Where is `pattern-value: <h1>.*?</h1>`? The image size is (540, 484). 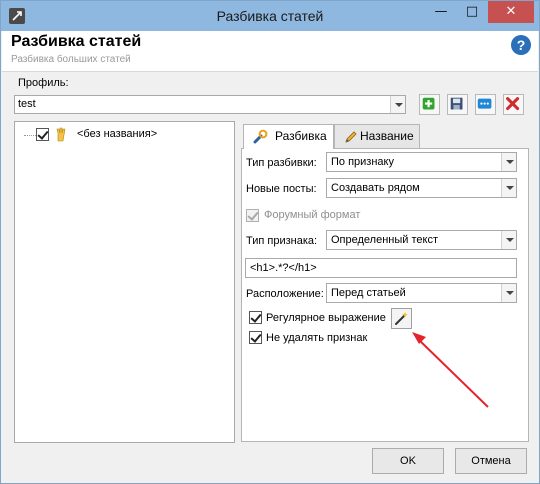 pattern-value: <h1>.*?</h1> is located at coordinates (283, 268).